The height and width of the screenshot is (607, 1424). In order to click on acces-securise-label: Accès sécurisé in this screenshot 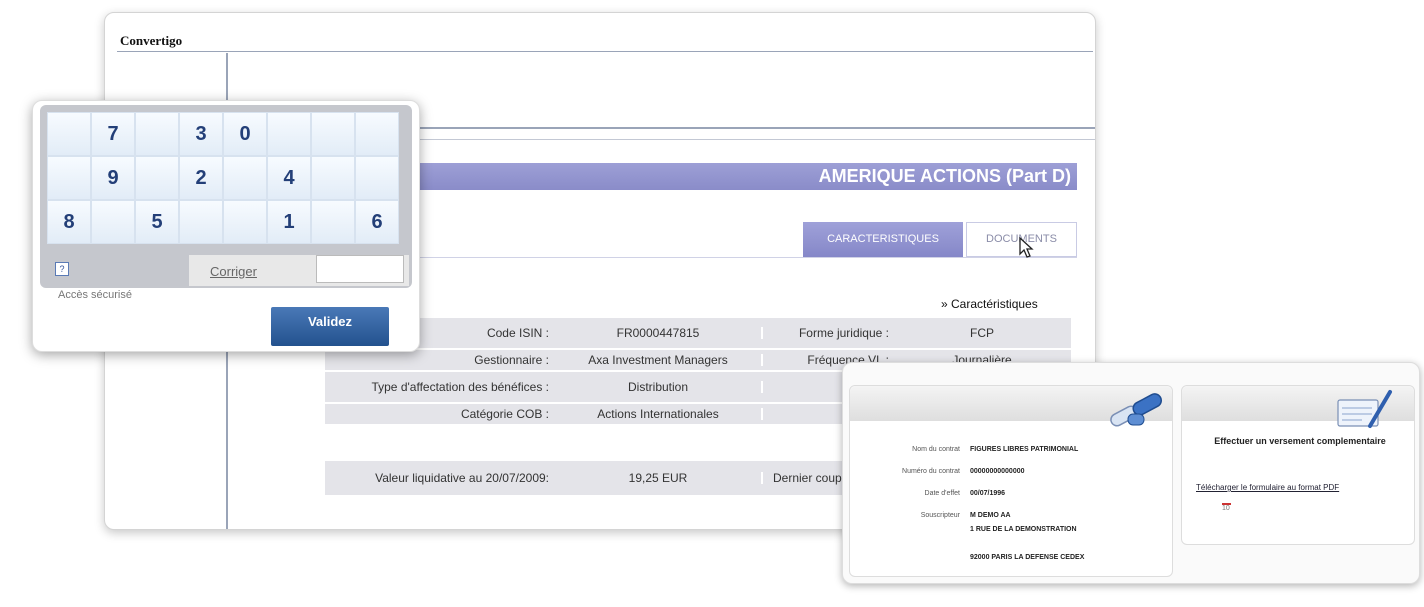, I will do `click(95, 295)`.